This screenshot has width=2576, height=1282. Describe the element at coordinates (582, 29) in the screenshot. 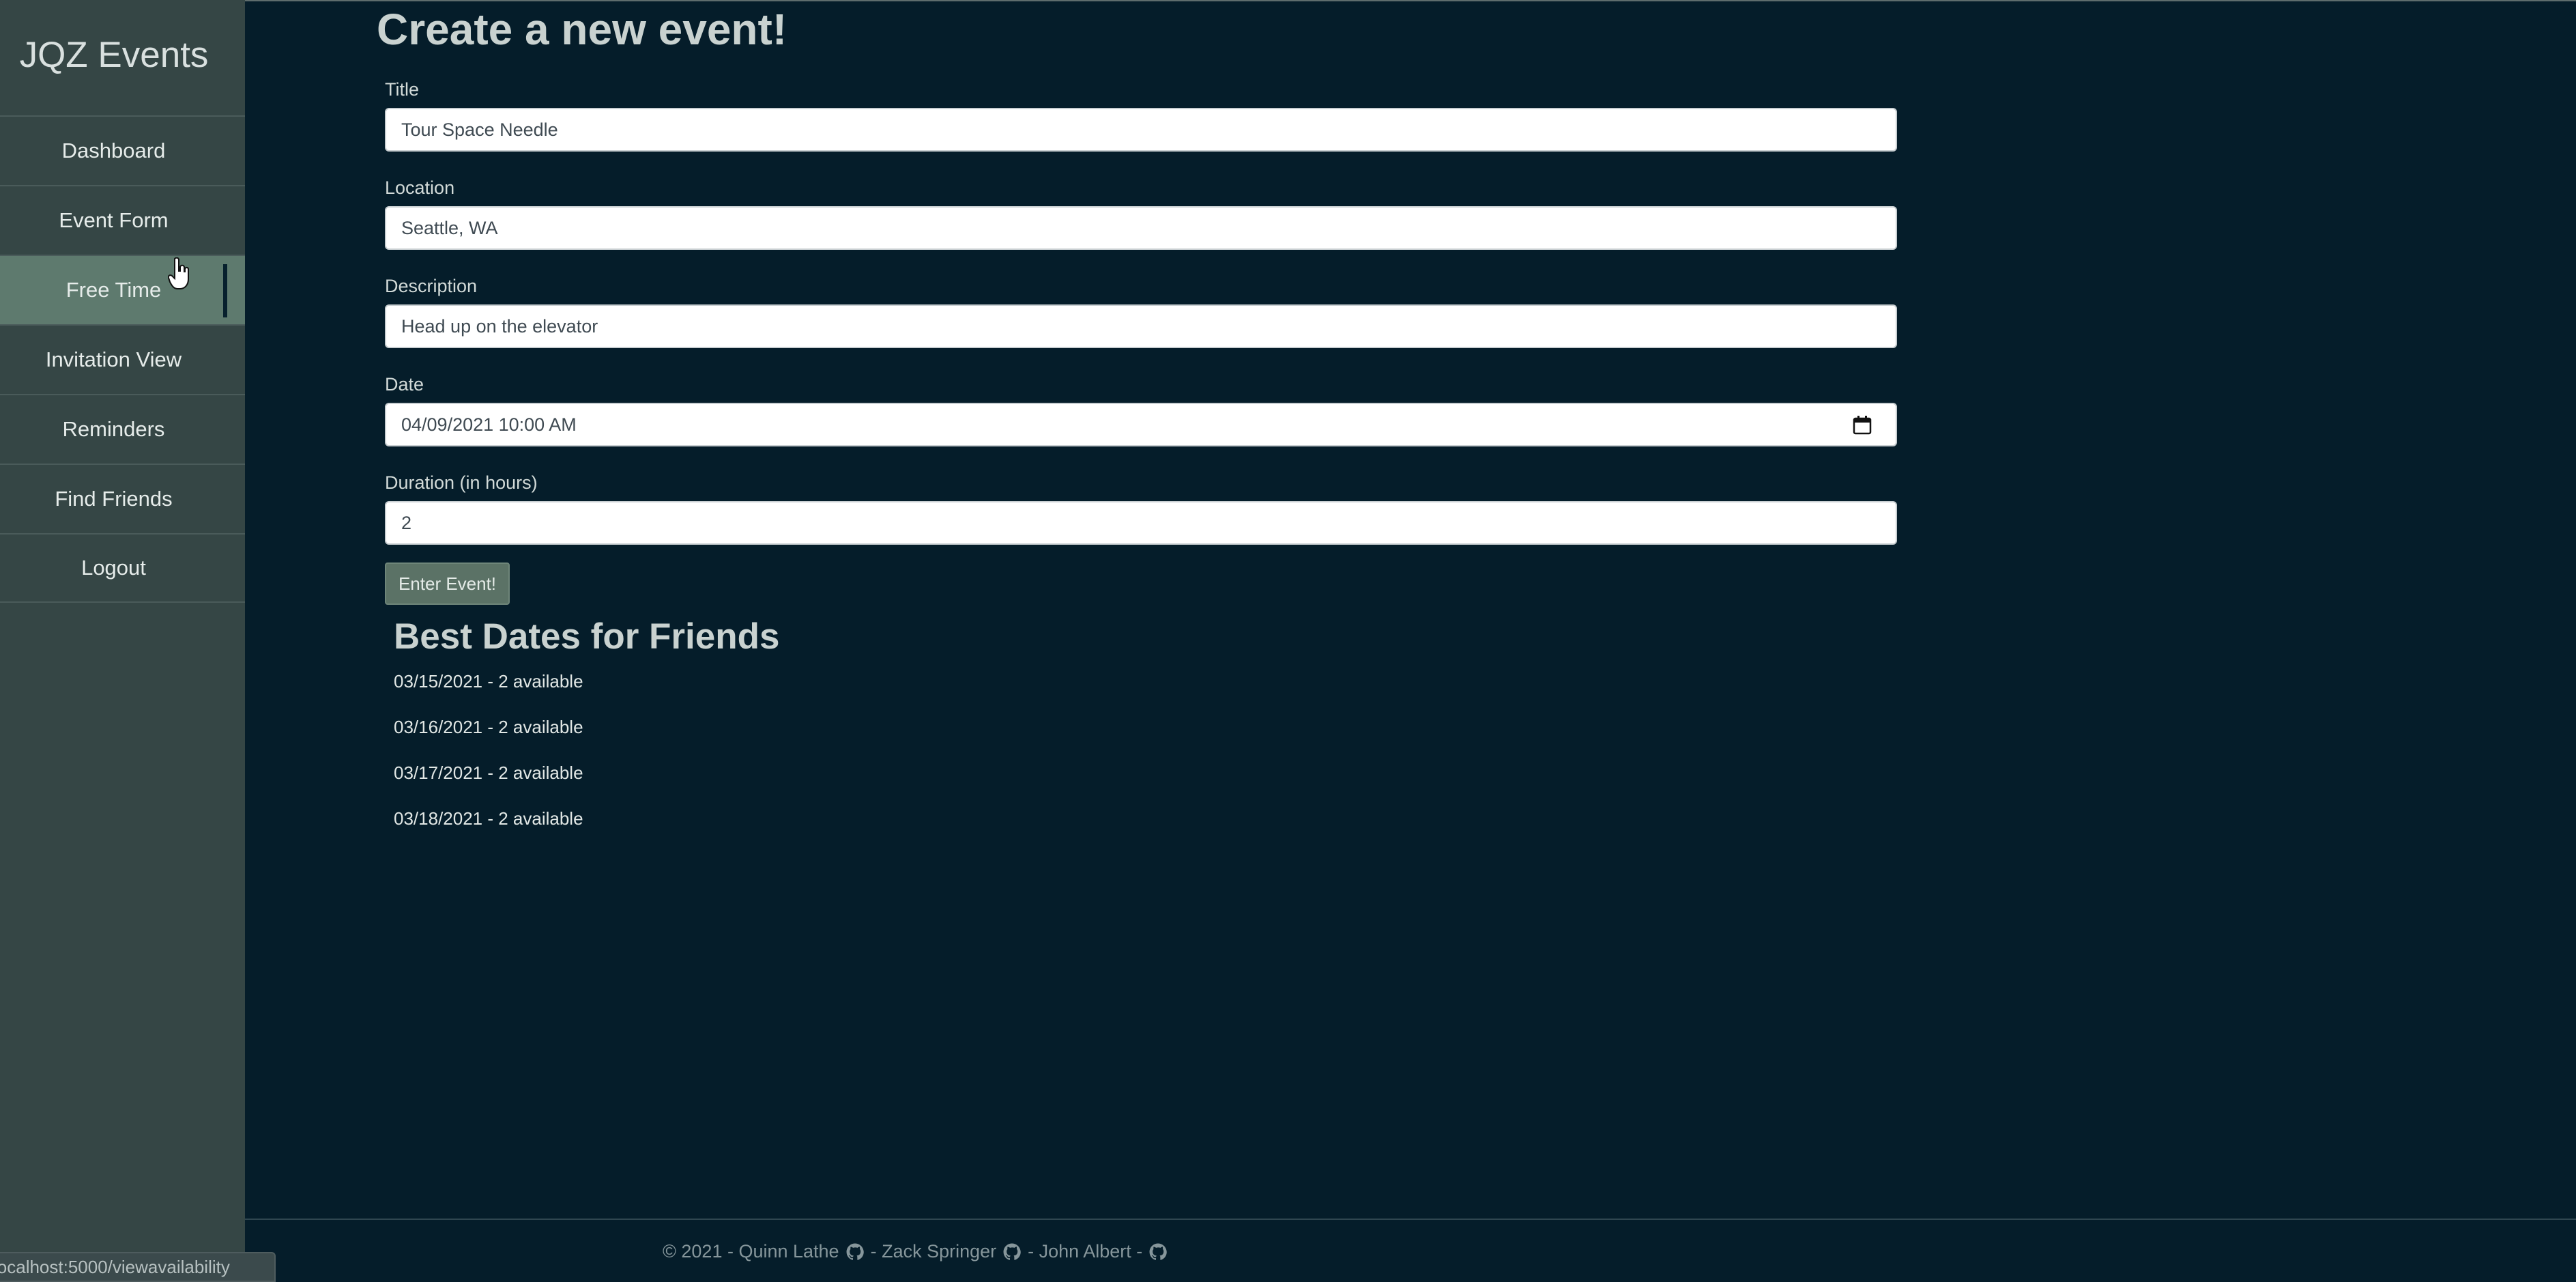

I see `page-title: Create a new event!` at that location.